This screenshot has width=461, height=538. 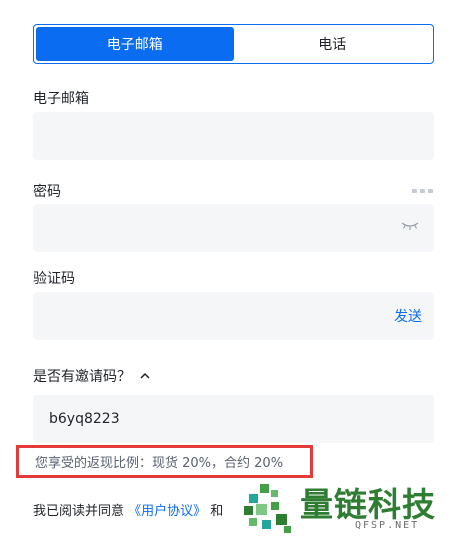 What do you see at coordinates (145, 375) in the screenshot?
I see `chevron-up-icon` at bounding box center [145, 375].